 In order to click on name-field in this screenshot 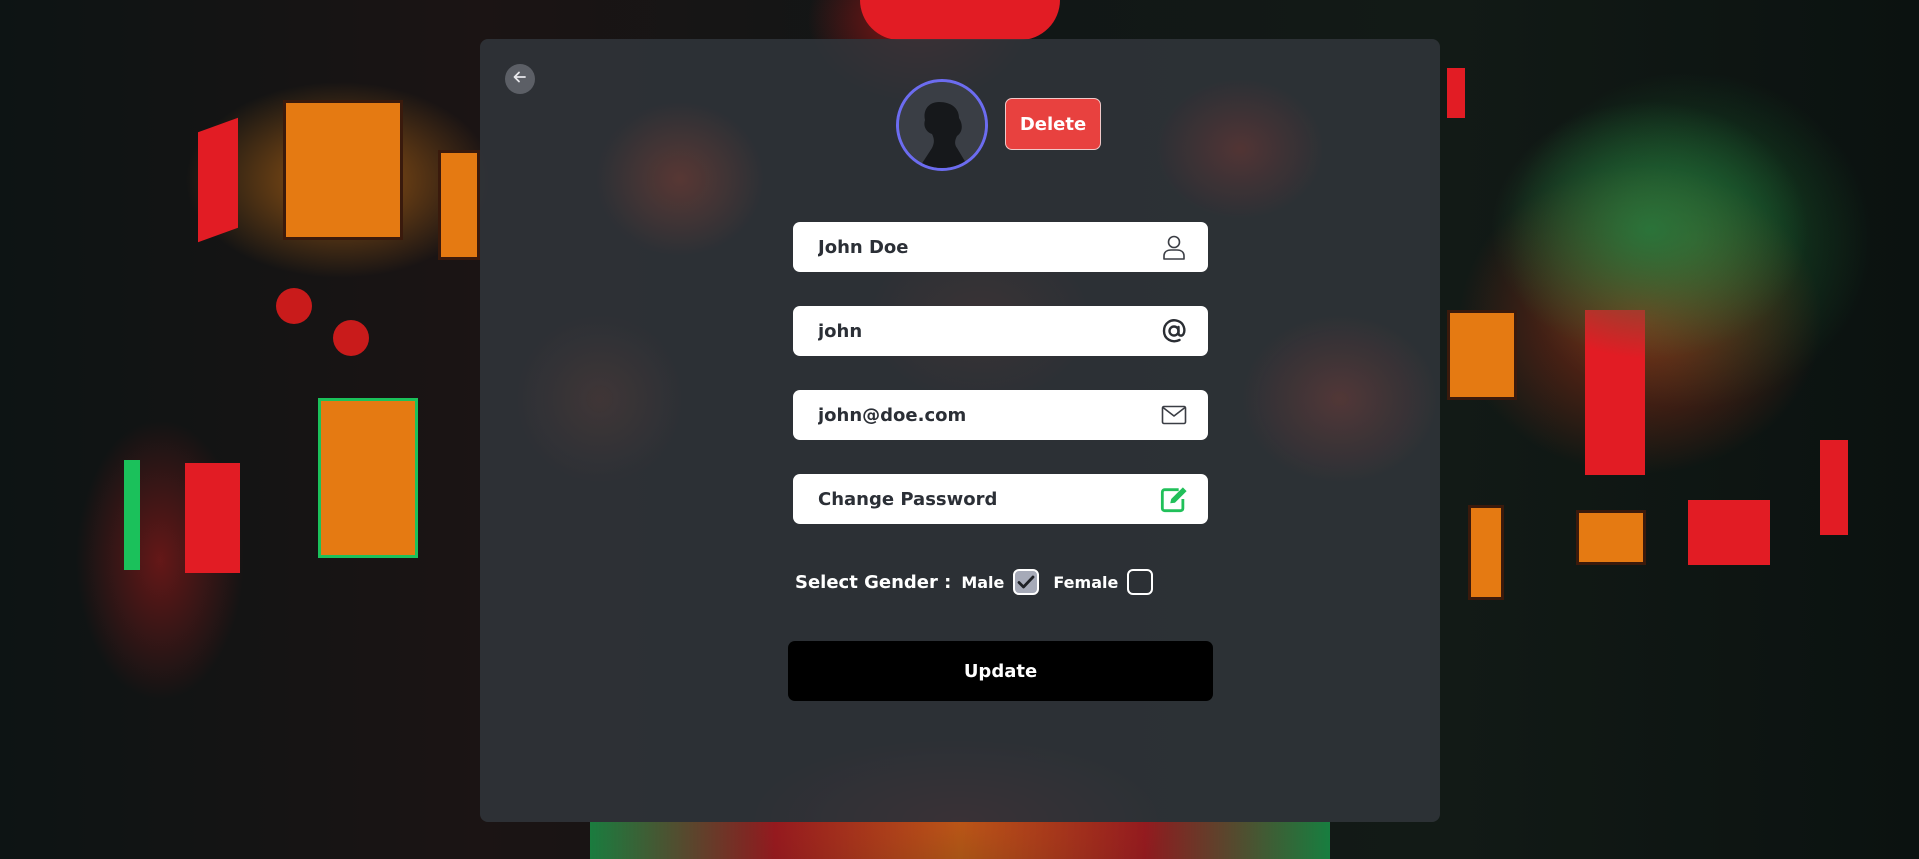, I will do `click(1000, 247)`.